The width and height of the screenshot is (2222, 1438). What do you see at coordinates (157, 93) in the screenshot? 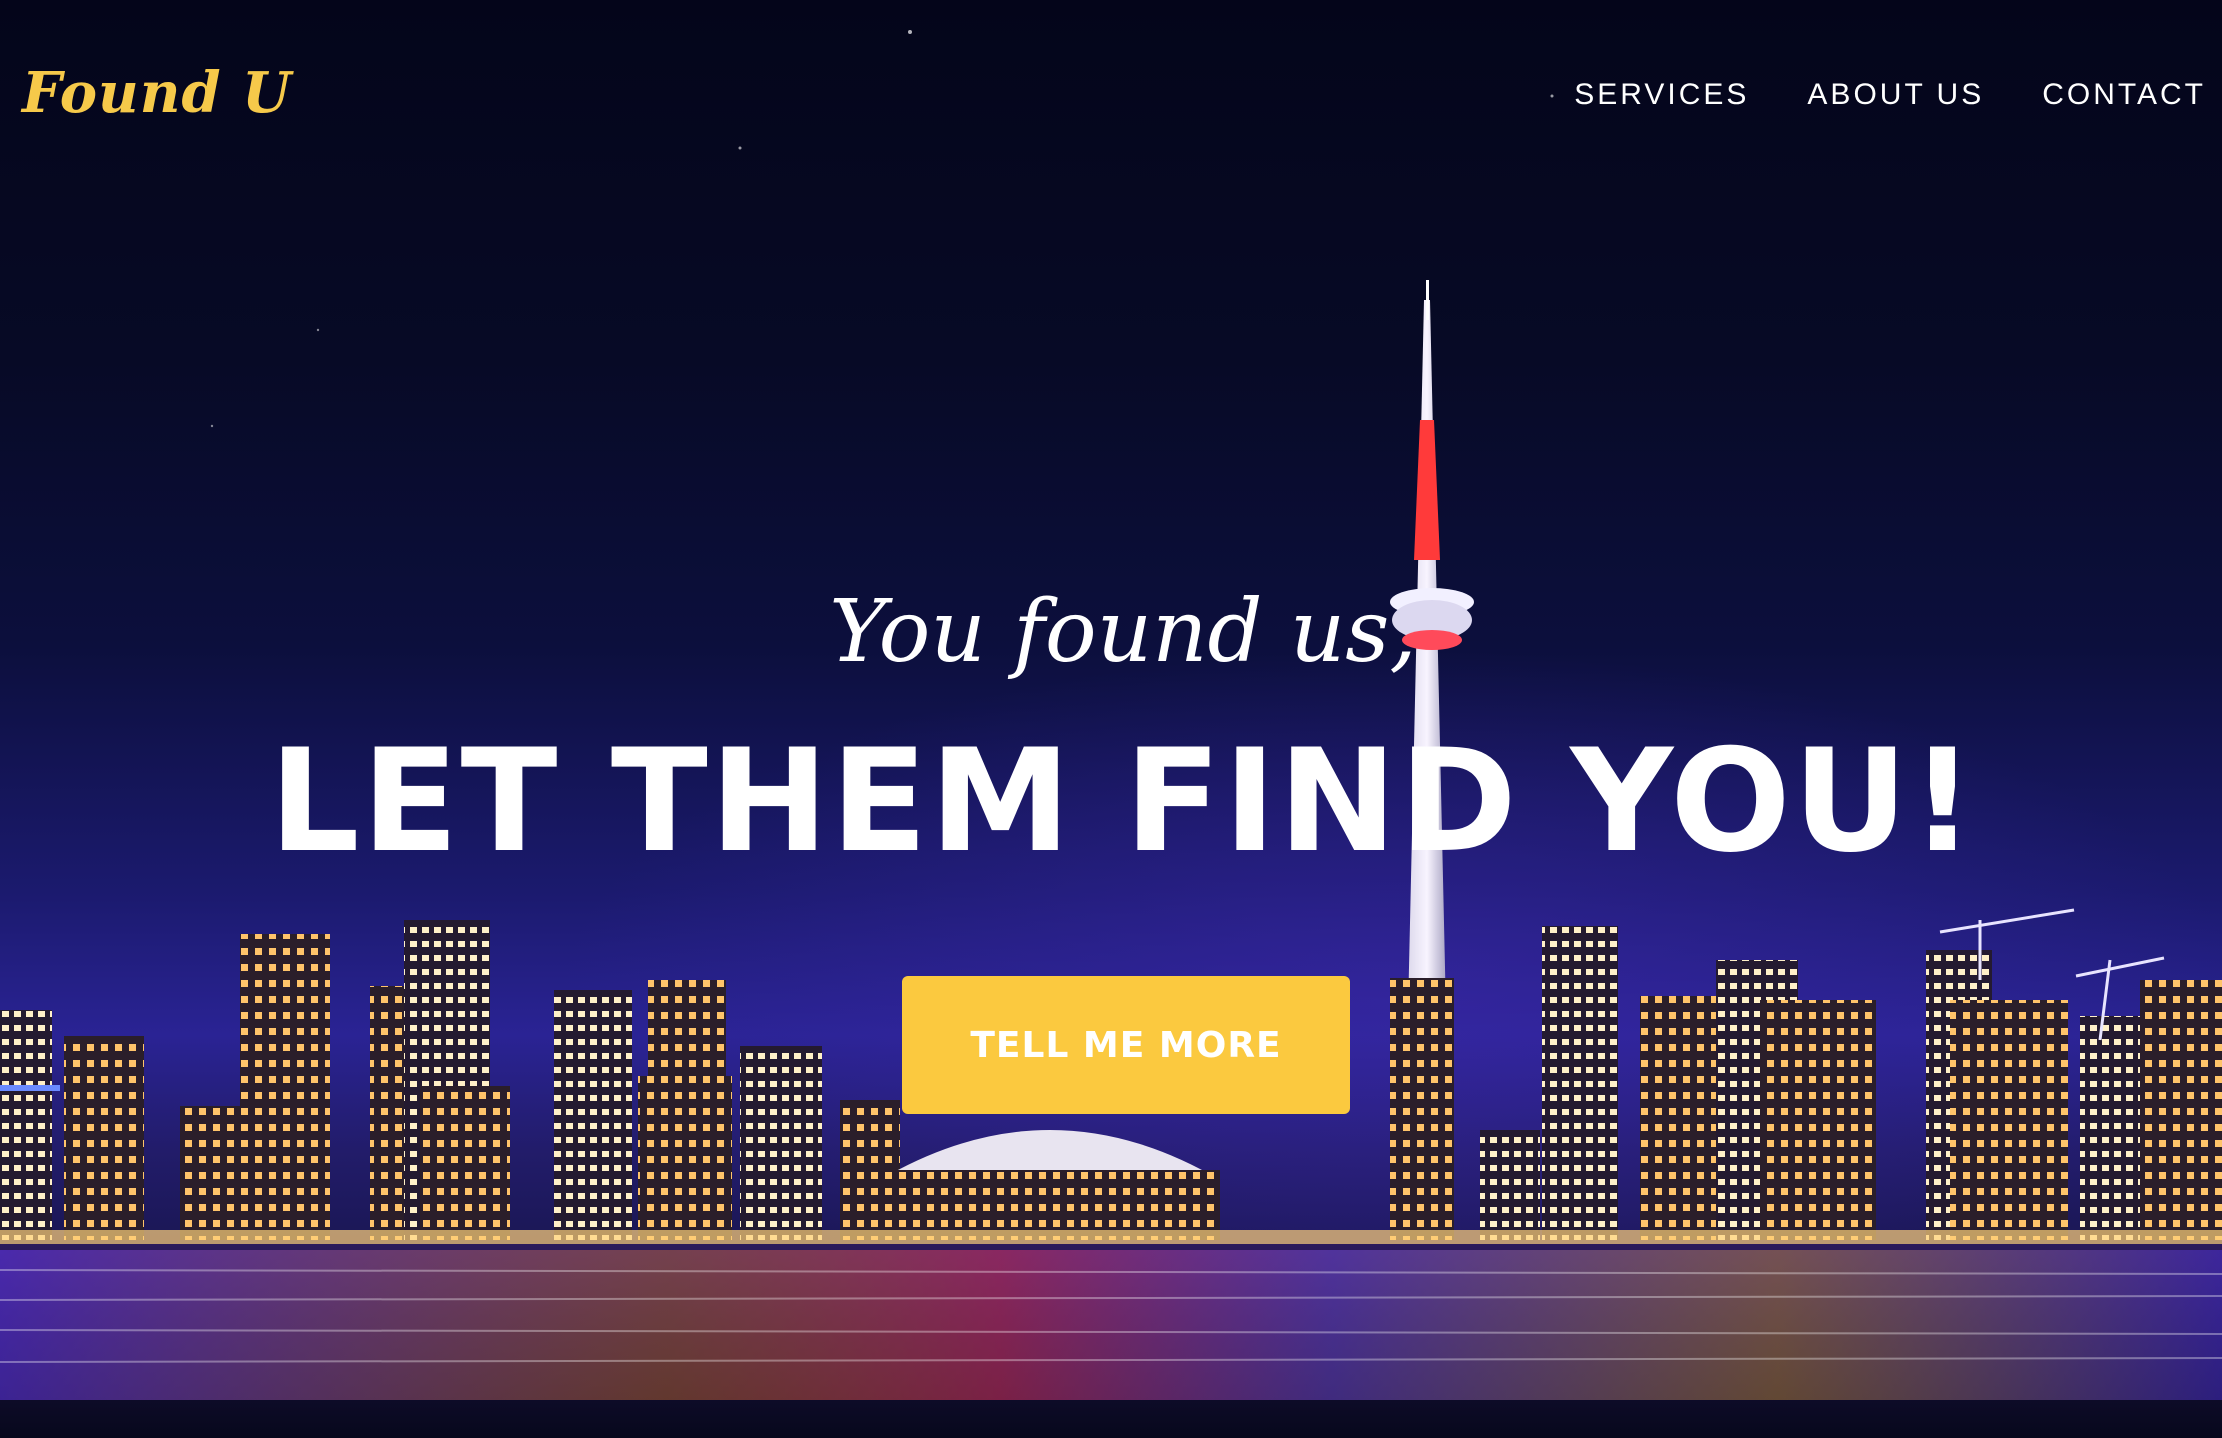
I see `brand-logo: Found U` at bounding box center [157, 93].